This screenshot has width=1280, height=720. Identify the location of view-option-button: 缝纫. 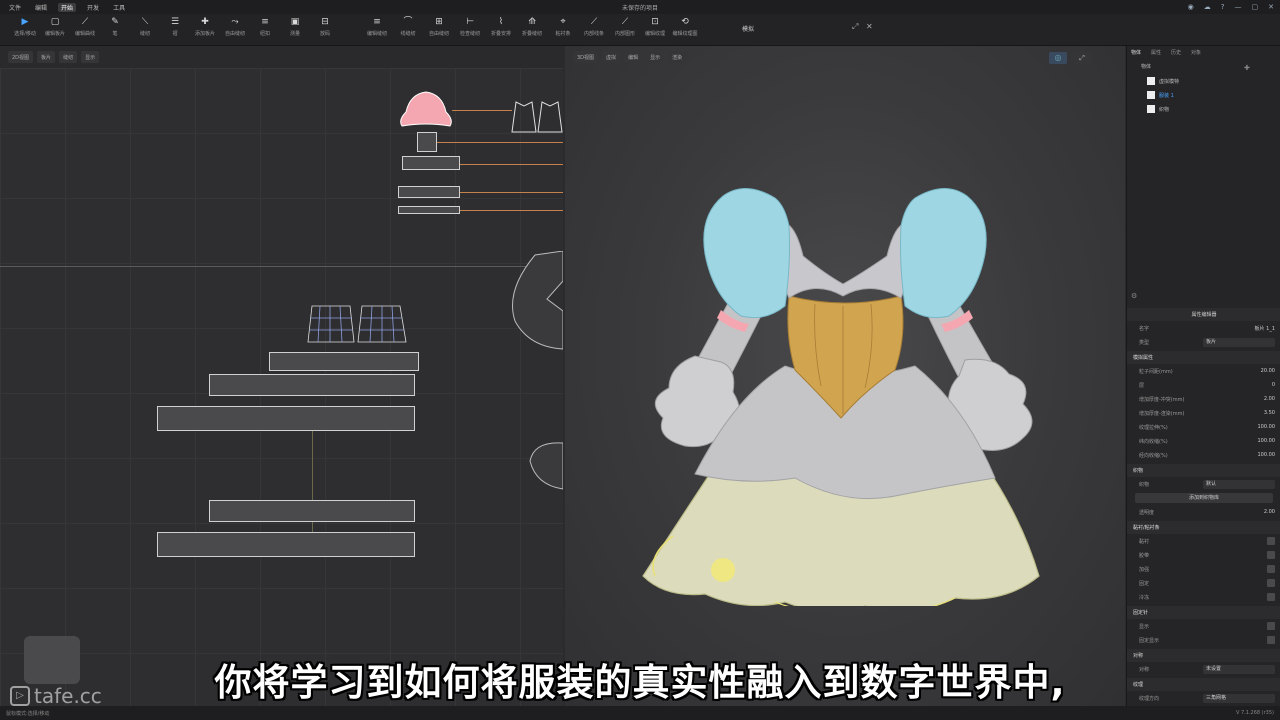
(68, 57).